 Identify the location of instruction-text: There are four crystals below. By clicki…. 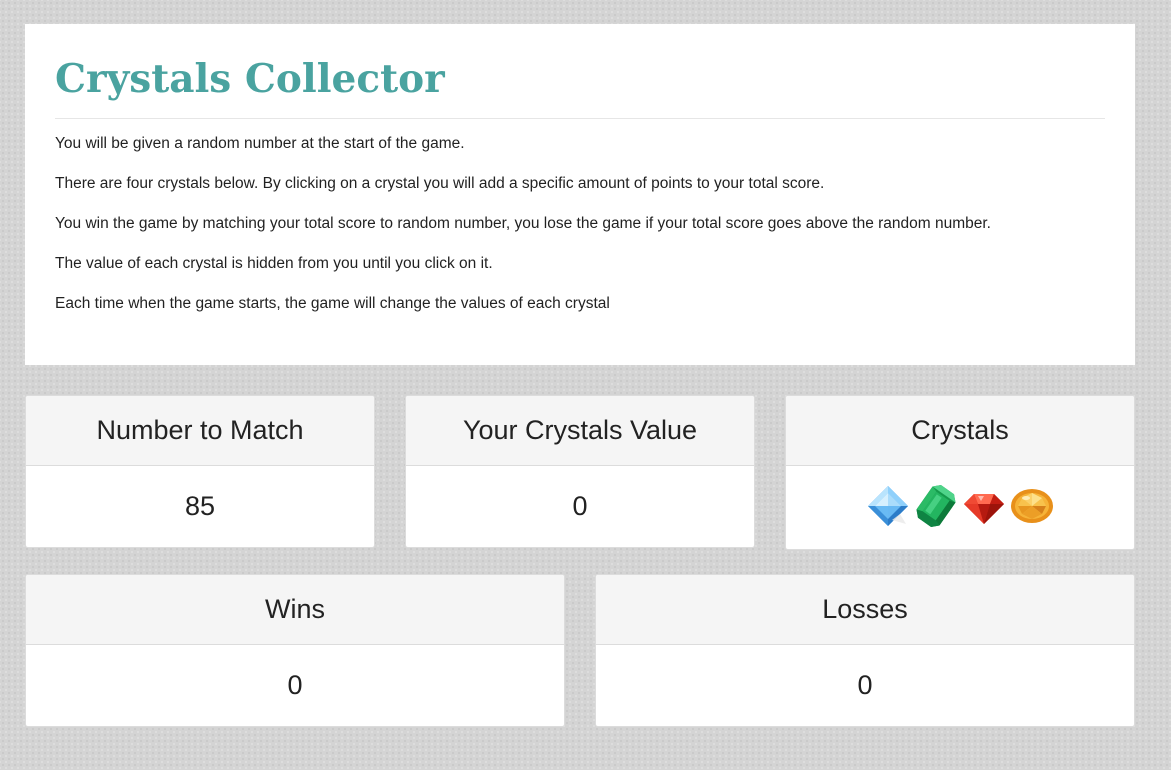
(440, 183).